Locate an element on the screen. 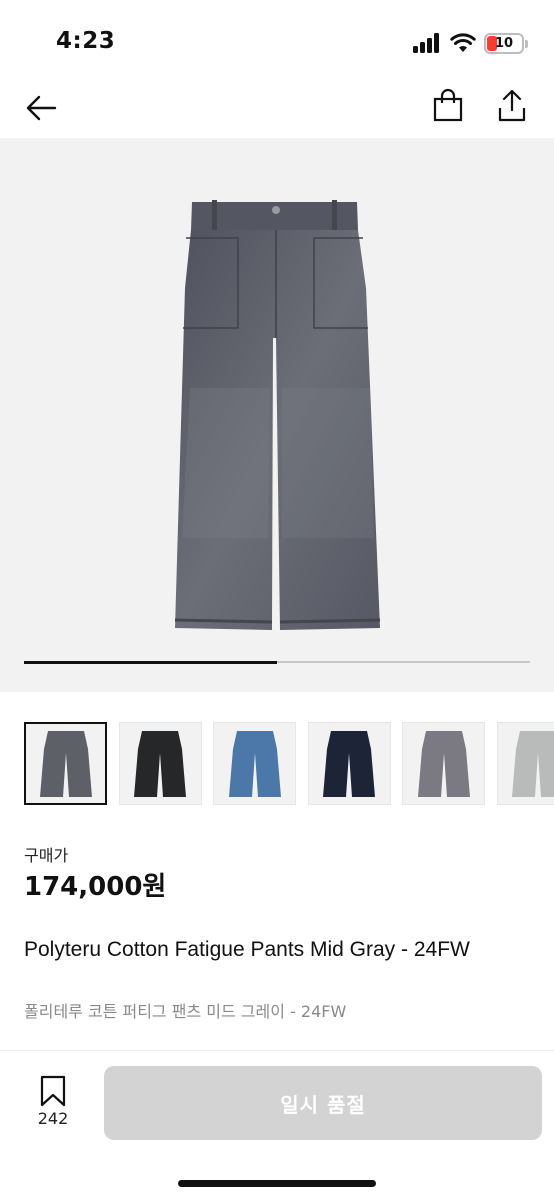 The image size is (554, 1200). pale-gray-pants-thumbnail is located at coordinates (533, 763).